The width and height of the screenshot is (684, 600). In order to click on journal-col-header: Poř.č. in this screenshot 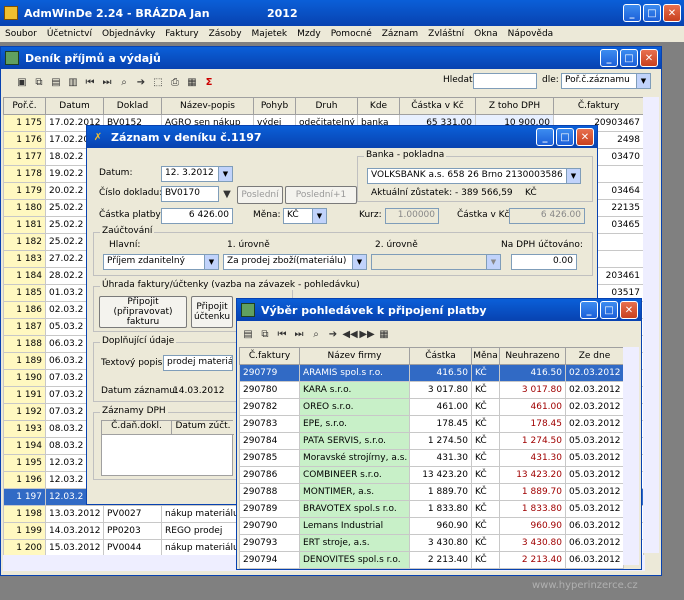, I will do `click(24, 106)`.